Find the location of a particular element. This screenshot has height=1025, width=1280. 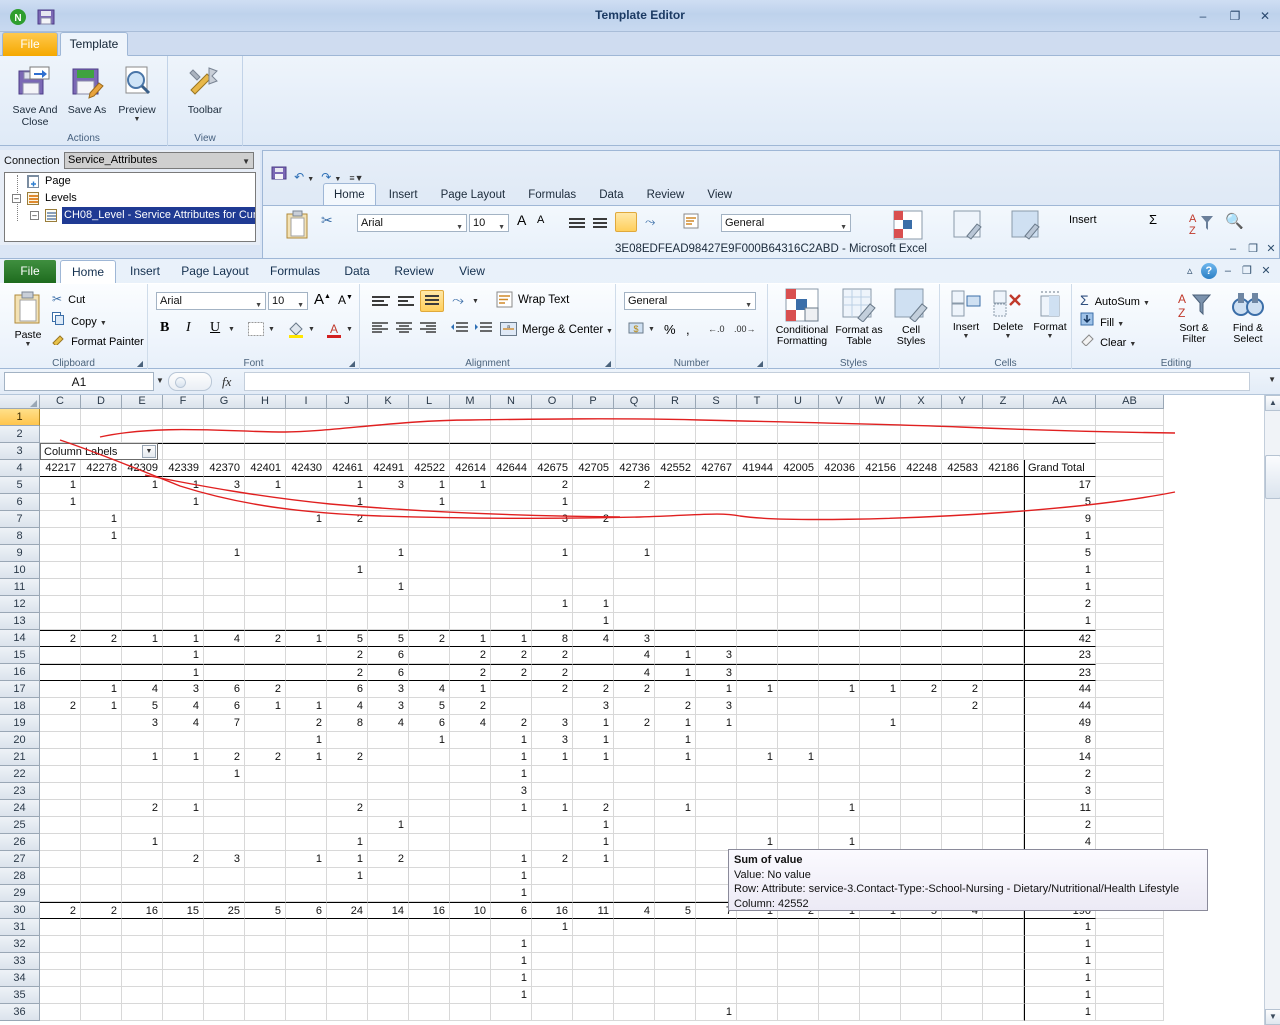

grand-total-cell: 5 is located at coordinates (1060, 502).